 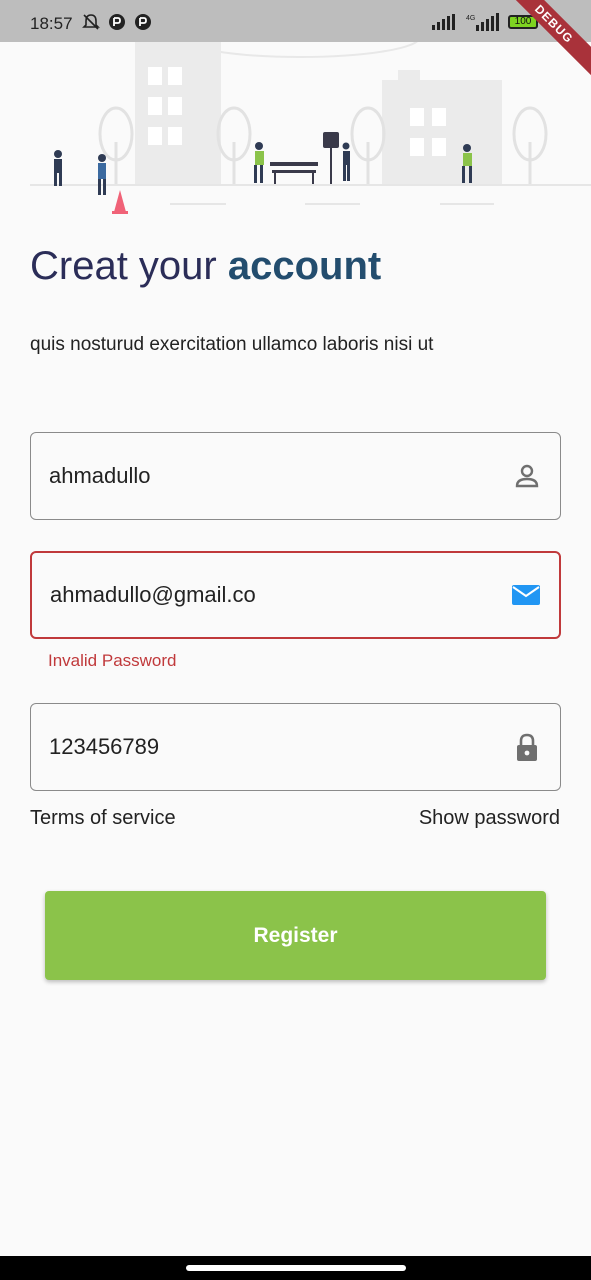 I want to click on status-notification-icons, so click(x=117, y=22).